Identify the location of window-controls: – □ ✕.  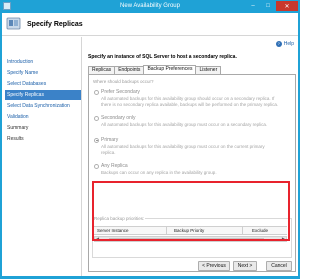
(272, 6).